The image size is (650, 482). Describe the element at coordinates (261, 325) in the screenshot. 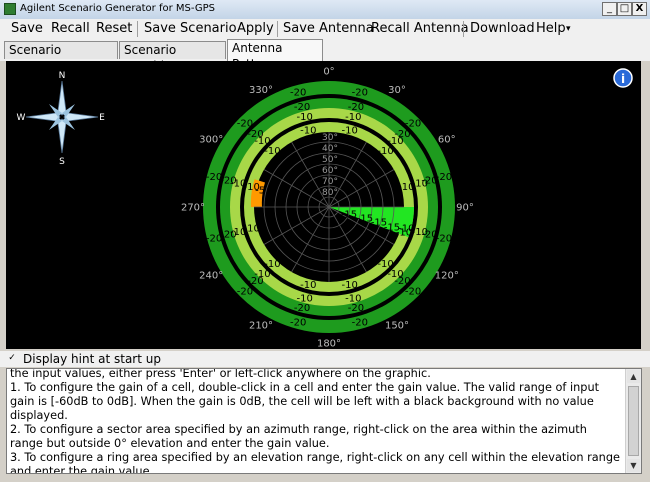

I see `azimuth-label: 210°` at that location.